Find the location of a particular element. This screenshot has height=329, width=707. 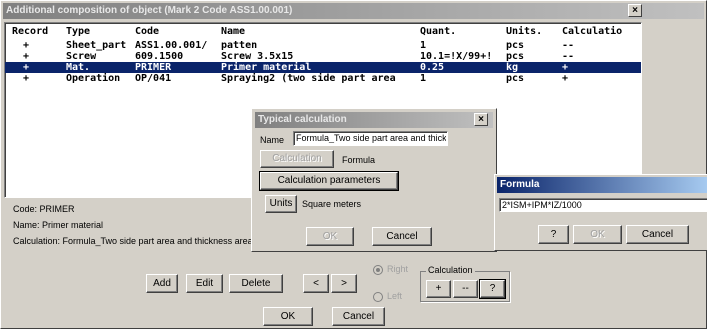

table-row-selected: + Mat. PRIMER Primer material 0.25 kg + is located at coordinates (323, 67).